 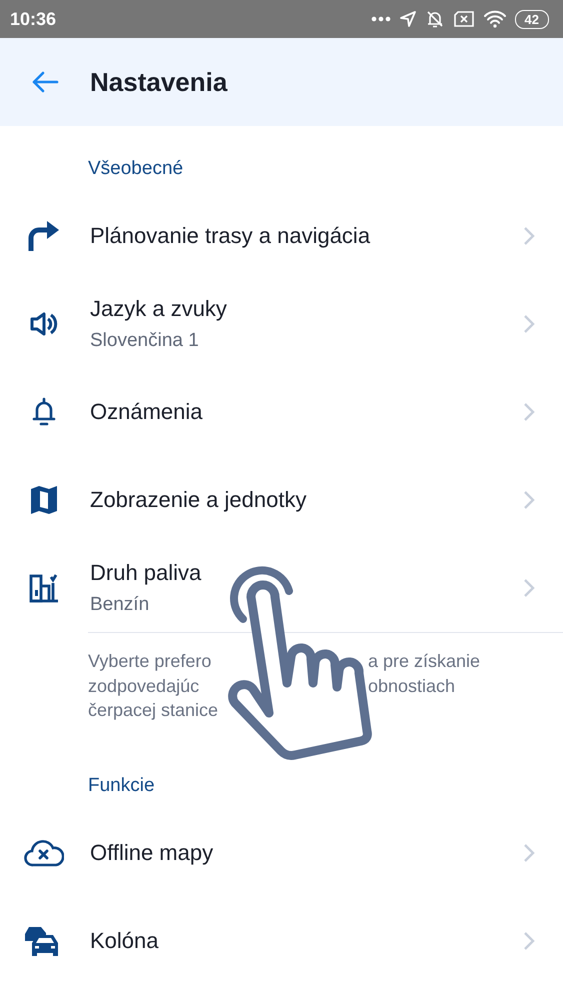 What do you see at coordinates (45, 82) in the screenshot?
I see `back-arrow-icon` at bounding box center [45, 82].